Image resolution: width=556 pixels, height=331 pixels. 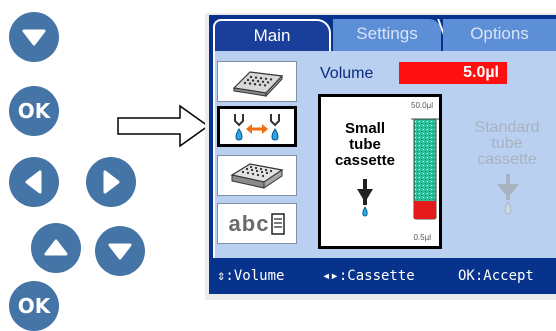 I want to click on down-button, so click(x=34, y=37).